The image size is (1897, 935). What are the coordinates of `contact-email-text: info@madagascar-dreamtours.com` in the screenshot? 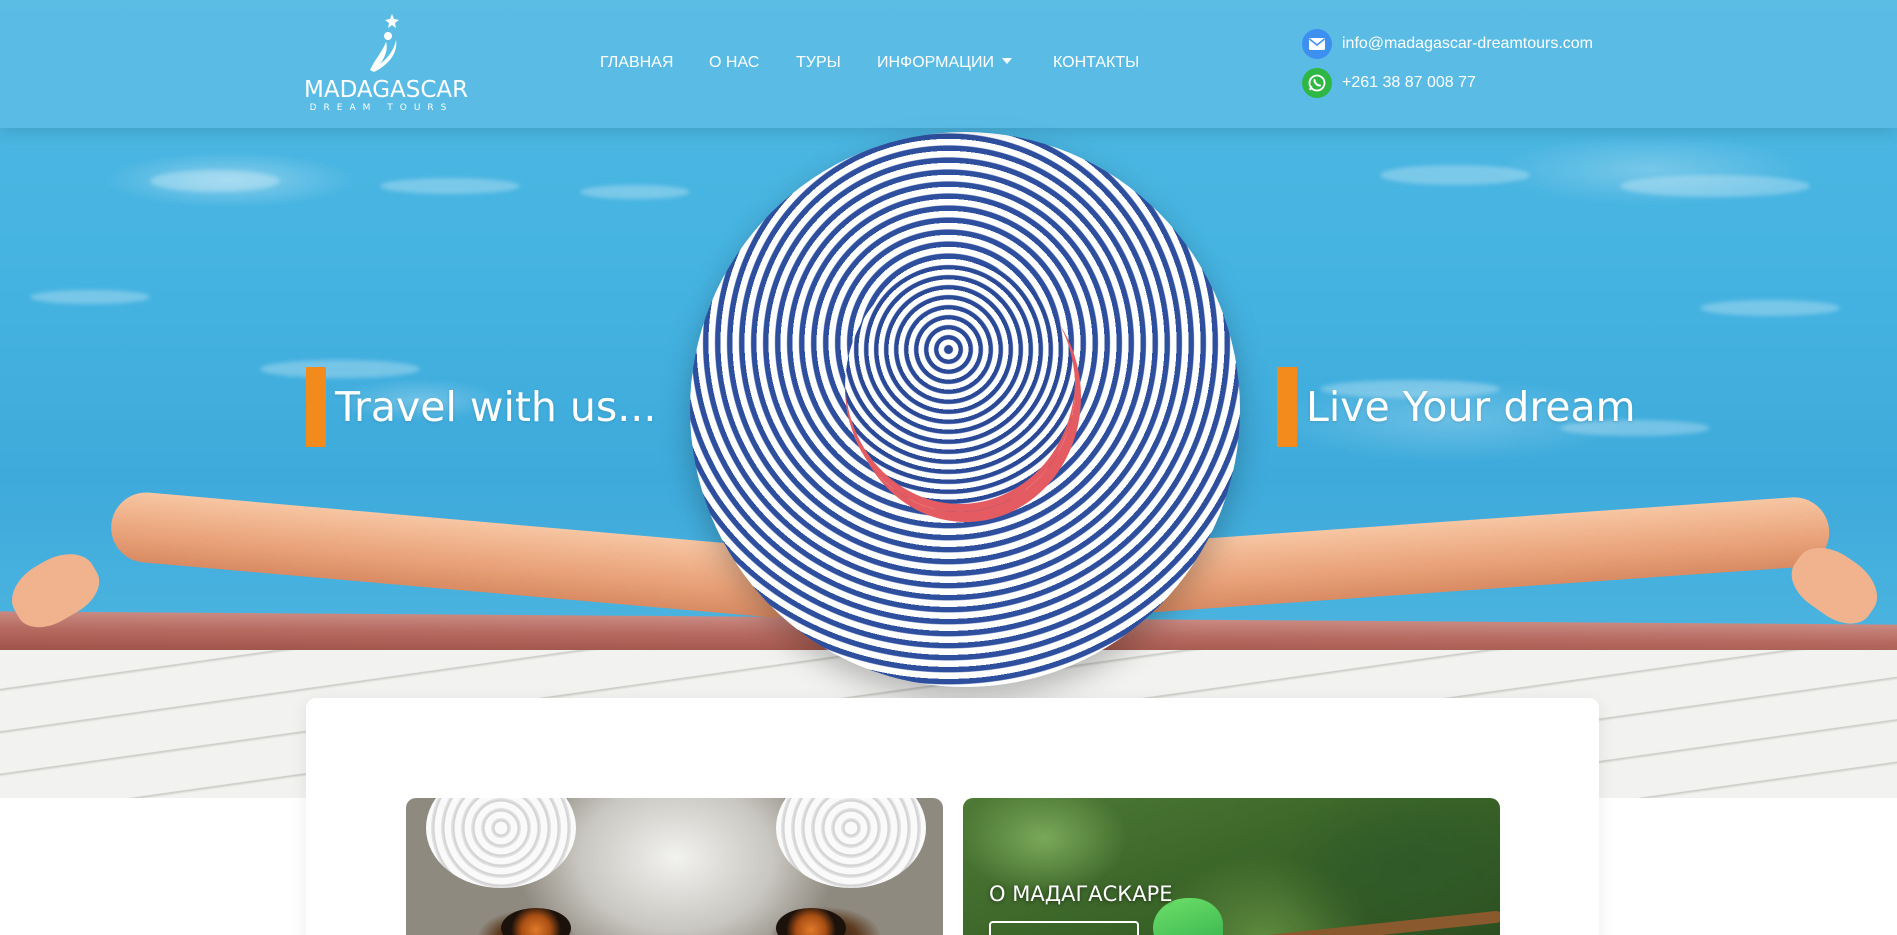 It's located at (1468, 43).